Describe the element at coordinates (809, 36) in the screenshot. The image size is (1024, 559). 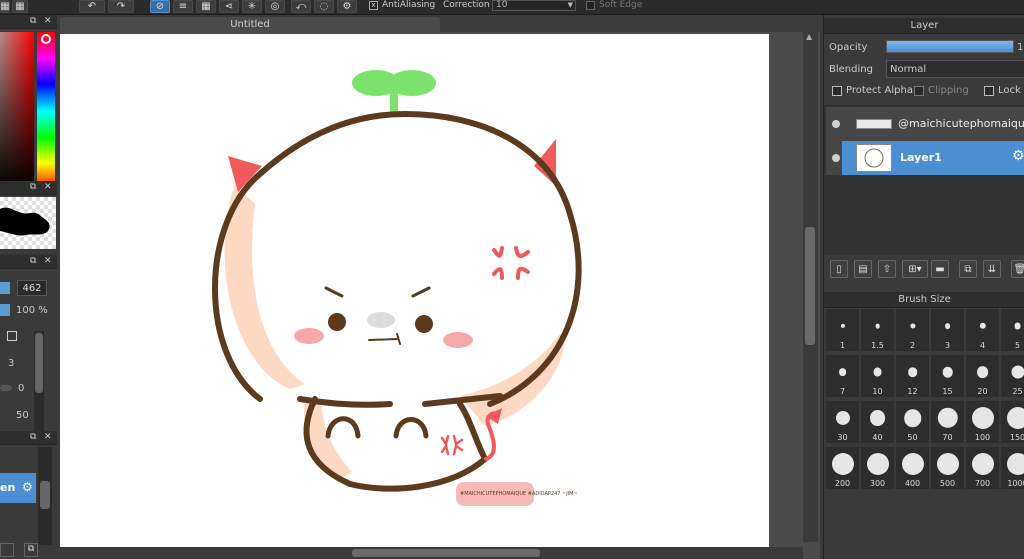
I see `scroll-up-icon: ▲` at that location.